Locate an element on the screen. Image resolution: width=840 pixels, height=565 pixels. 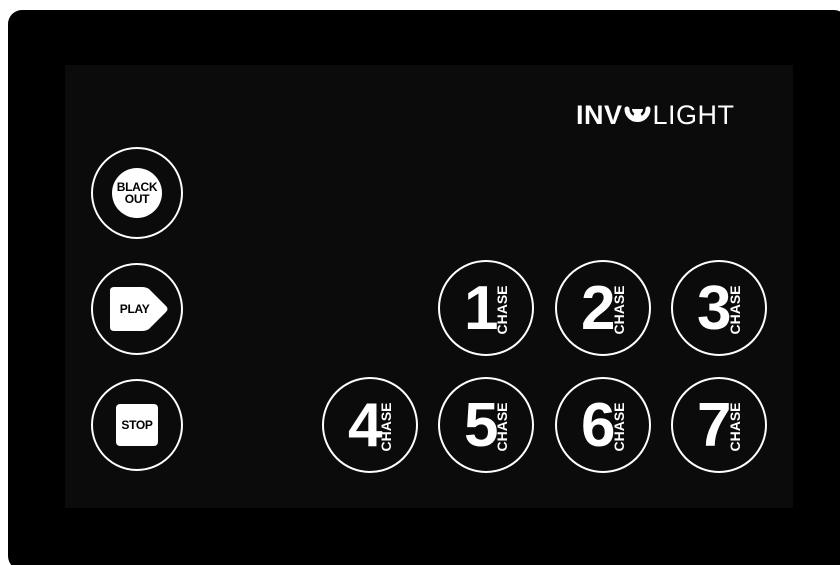
blackout-button: BLACK OUT is located at coordinates (137, 193).